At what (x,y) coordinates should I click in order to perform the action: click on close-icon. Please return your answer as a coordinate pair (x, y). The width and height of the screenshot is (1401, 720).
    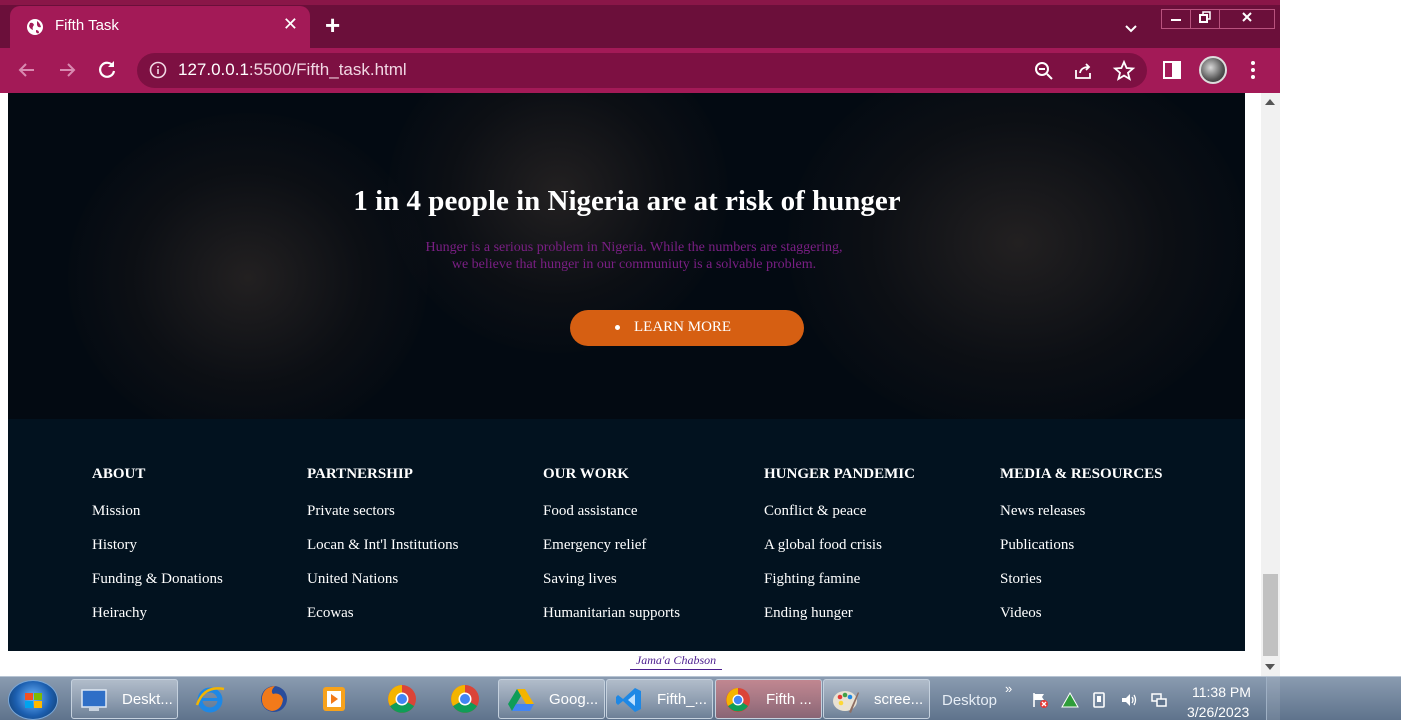
    Looking at the image, I should click on (1247, 17).